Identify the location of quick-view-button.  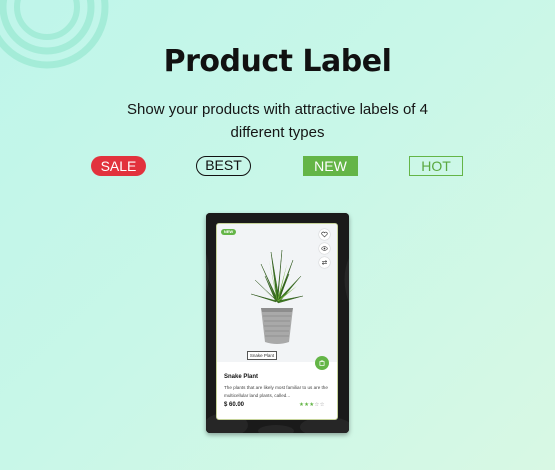
(324, 248).